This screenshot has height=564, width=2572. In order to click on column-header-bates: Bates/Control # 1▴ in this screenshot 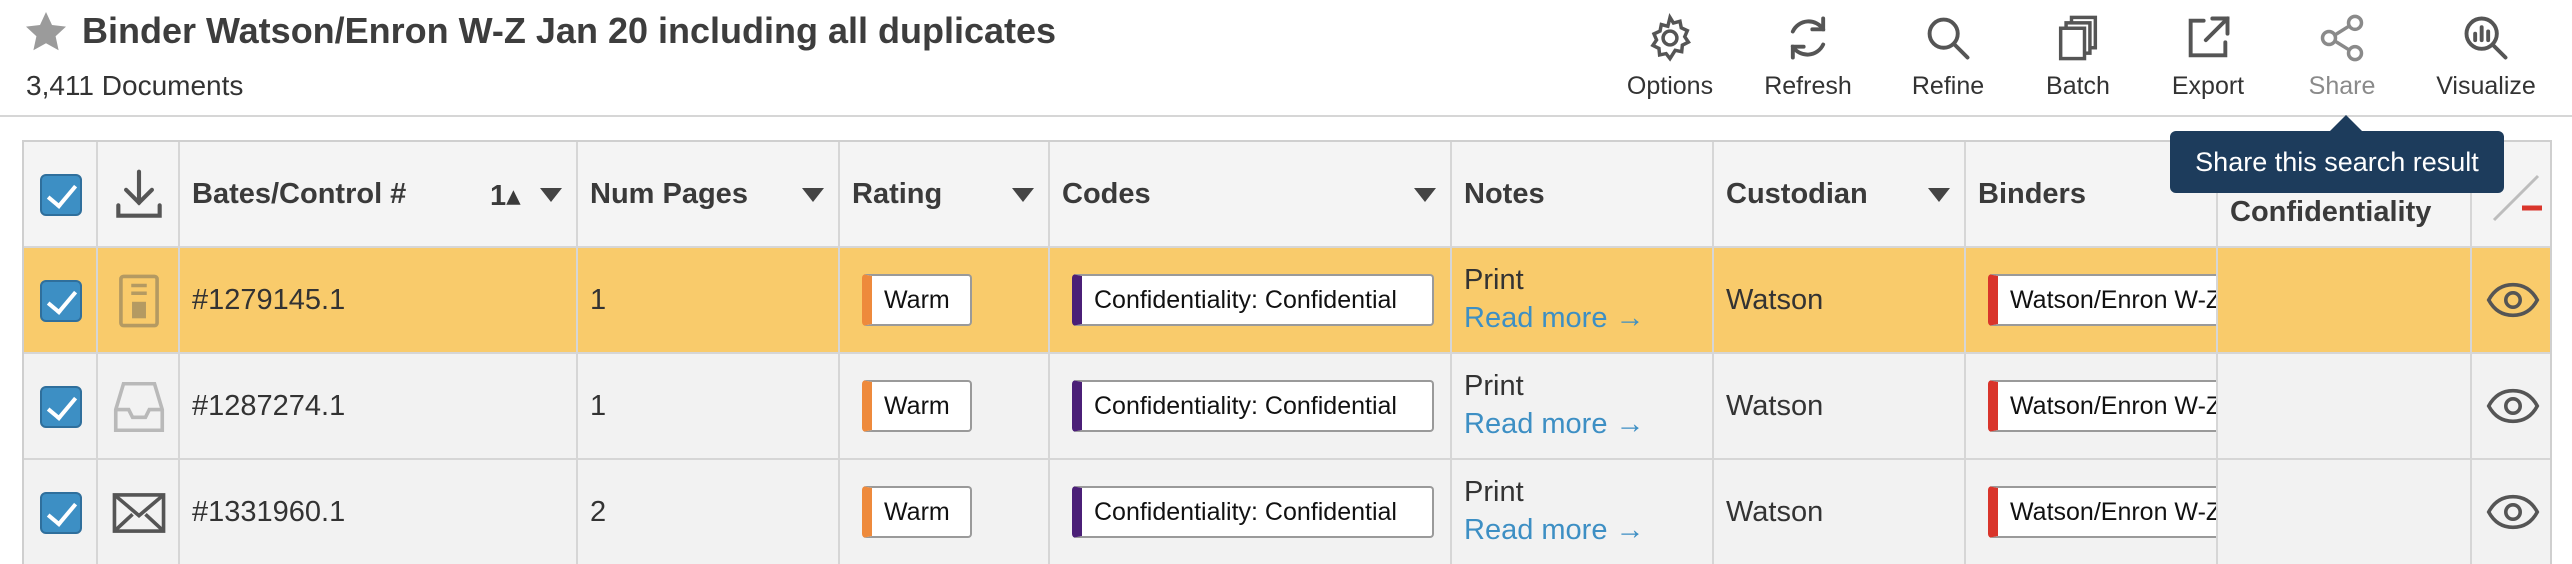, I will do `click(379, 194)`.